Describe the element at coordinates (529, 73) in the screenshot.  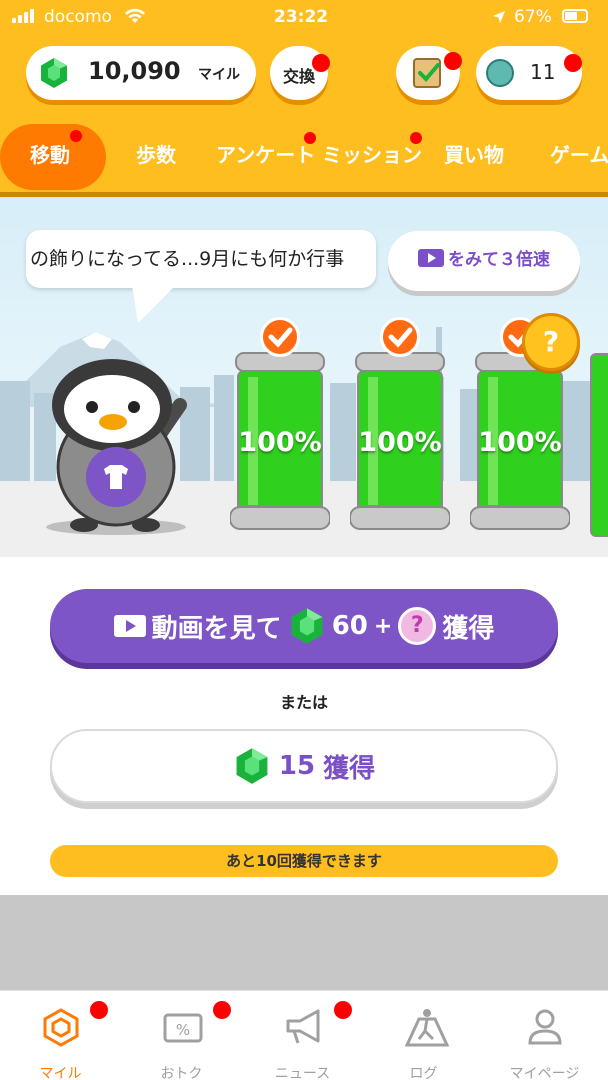
I see `ticket-balance: 11` at that location.